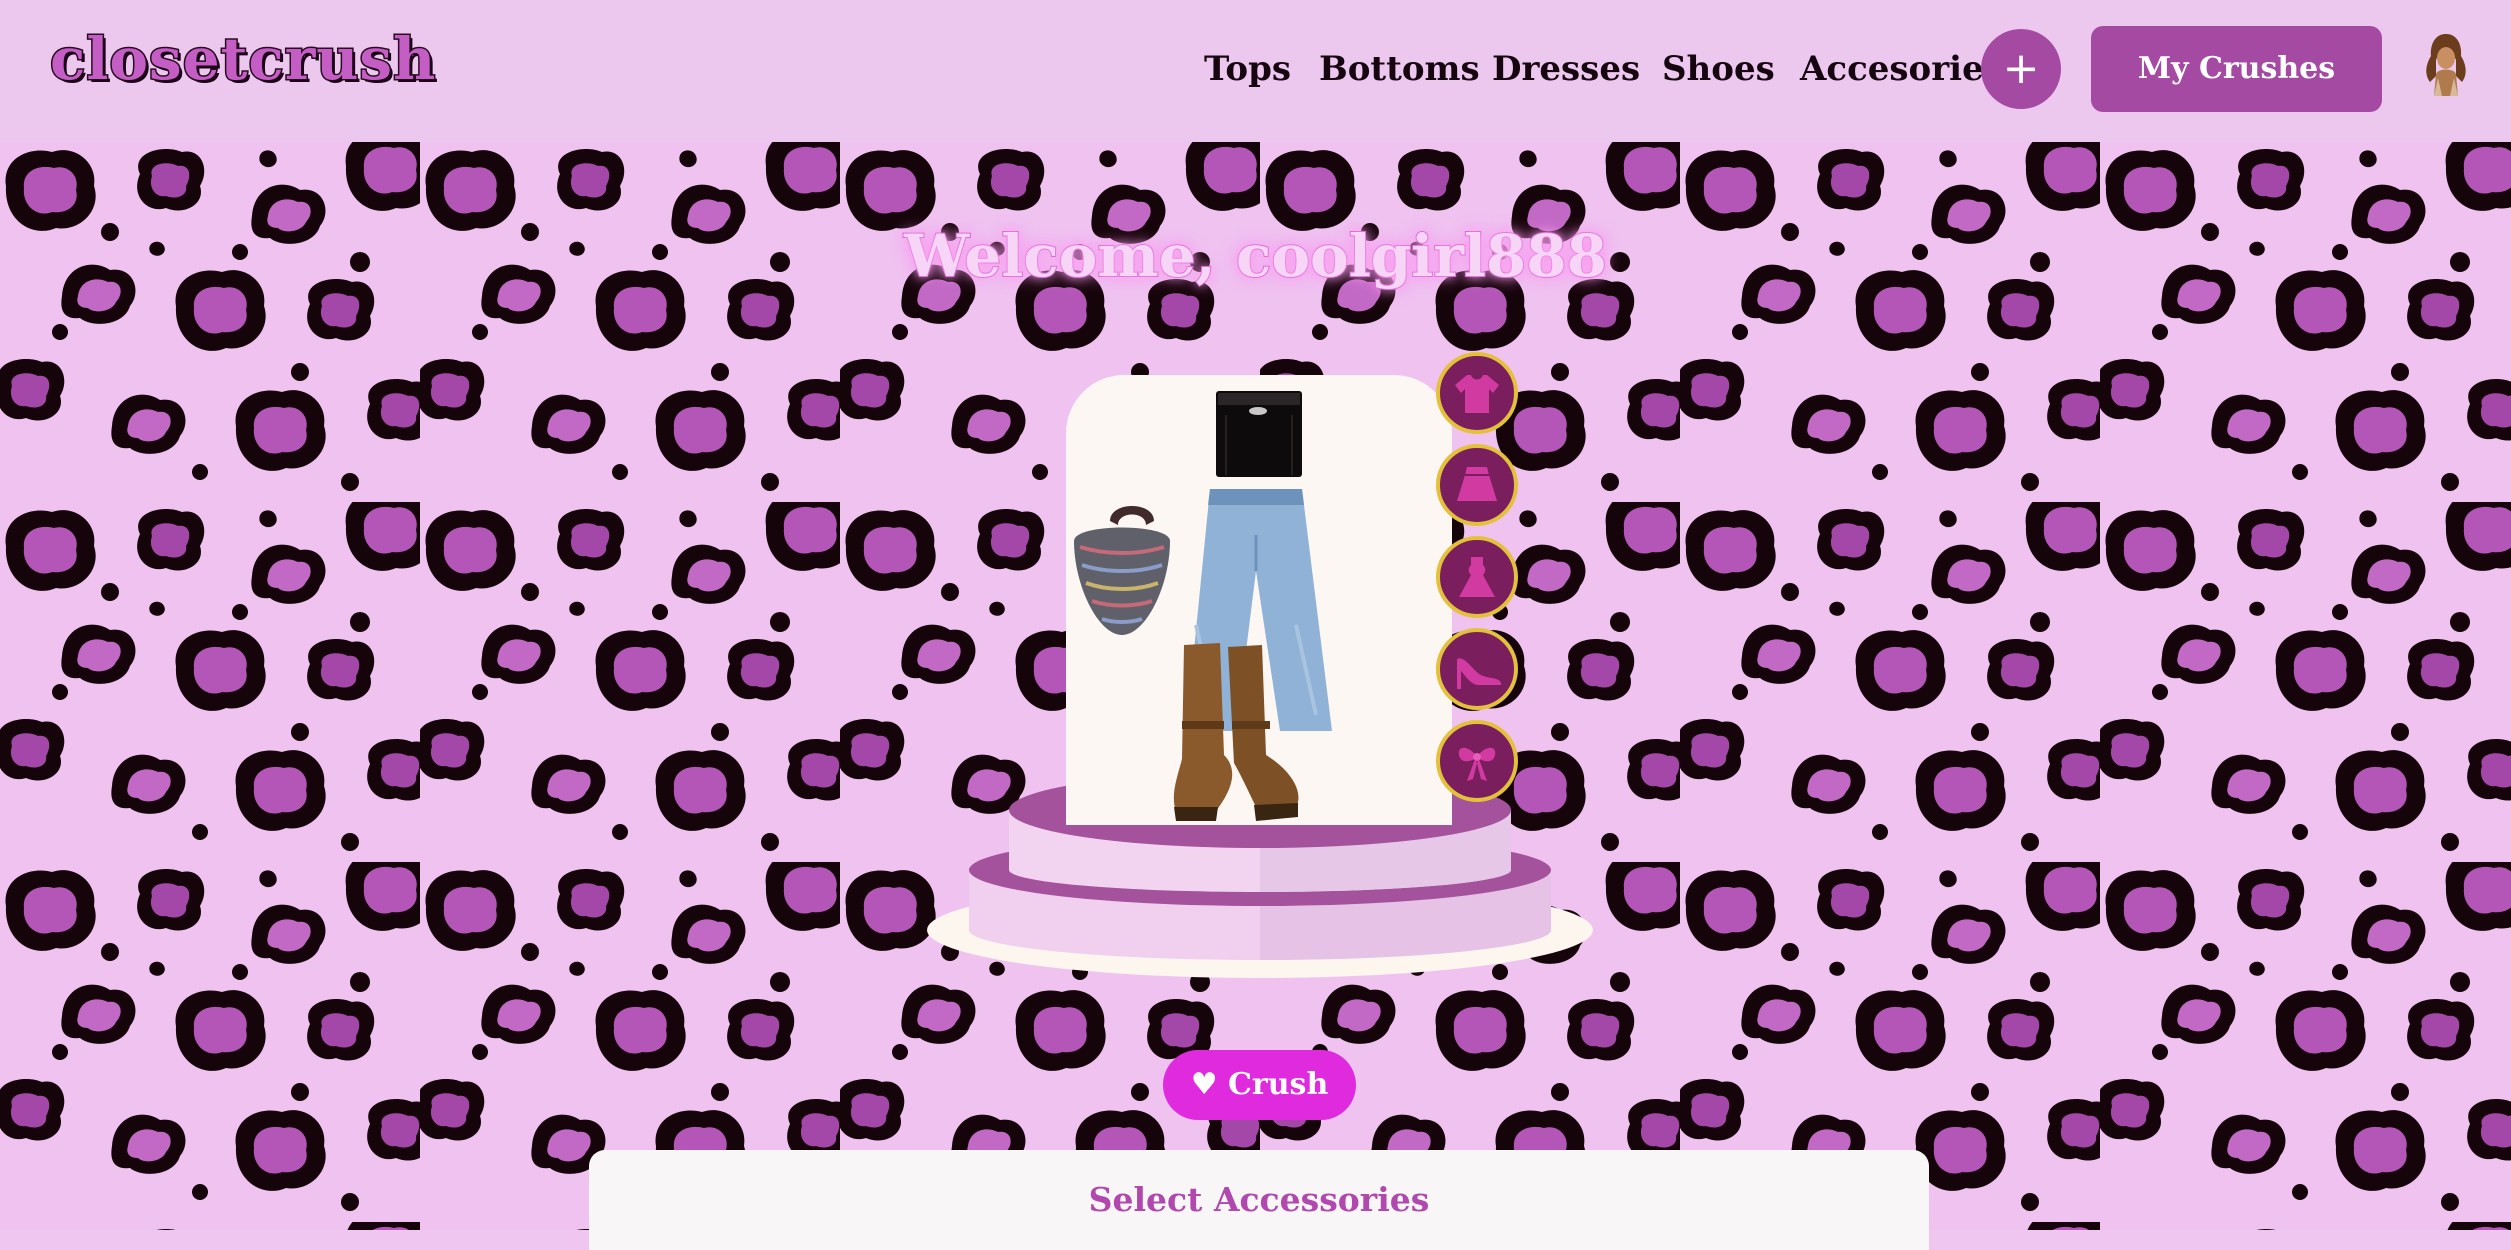 This screenshot has height=1250, width=2511. I want to click on category-accessories-button, so click(1477, 761).